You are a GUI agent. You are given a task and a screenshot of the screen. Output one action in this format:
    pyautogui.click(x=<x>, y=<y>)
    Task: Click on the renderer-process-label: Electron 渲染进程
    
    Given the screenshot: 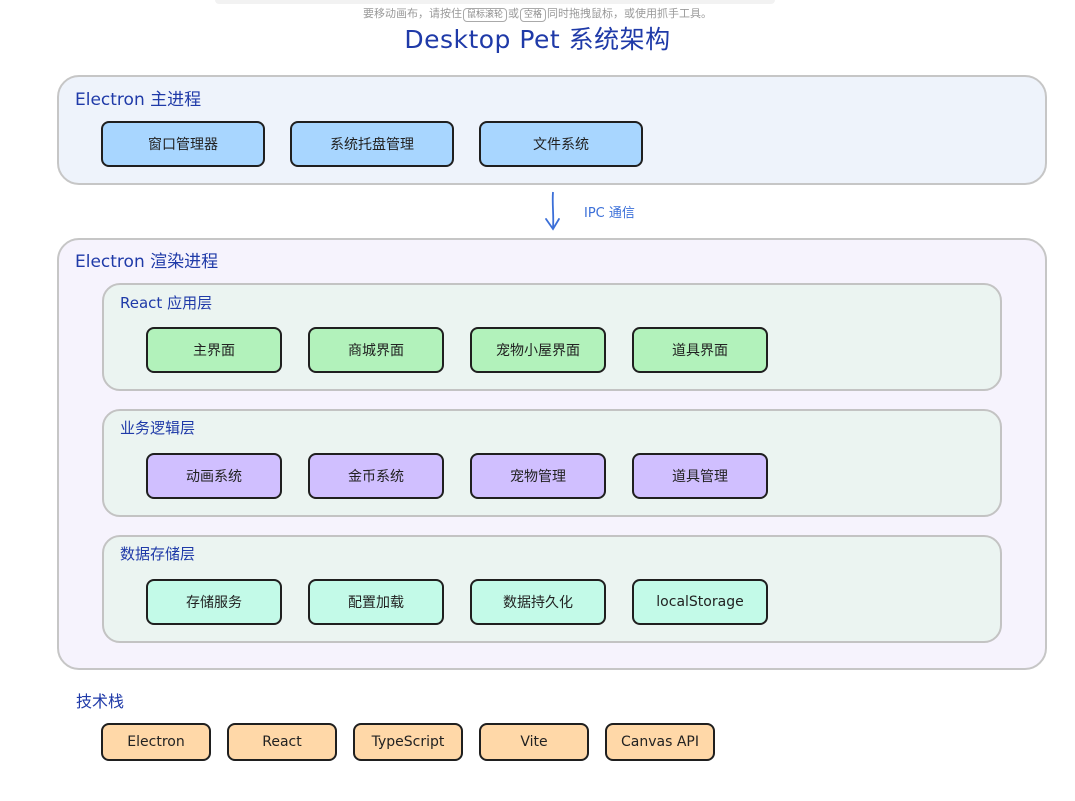 What is the action you would take?
    pyautogui.click(x=146, y=259)
    